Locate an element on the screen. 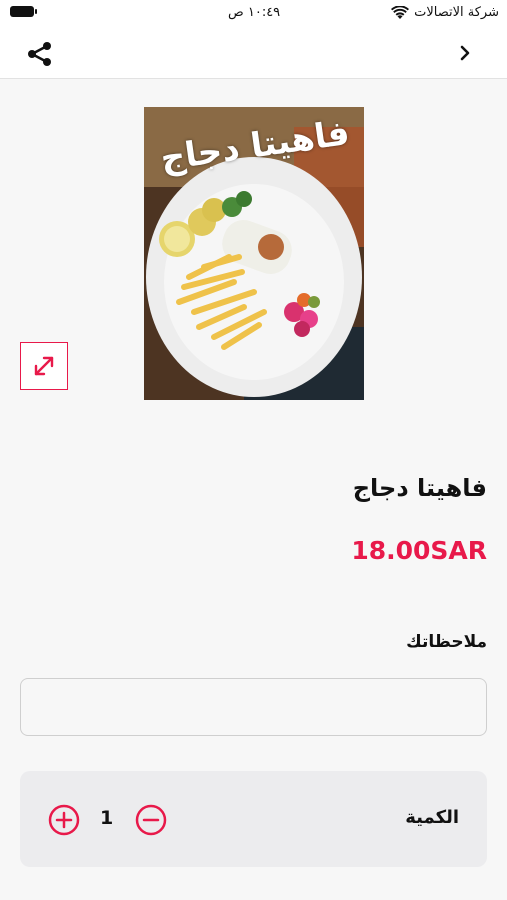  battery-icon is located at coordinates (23, 11).